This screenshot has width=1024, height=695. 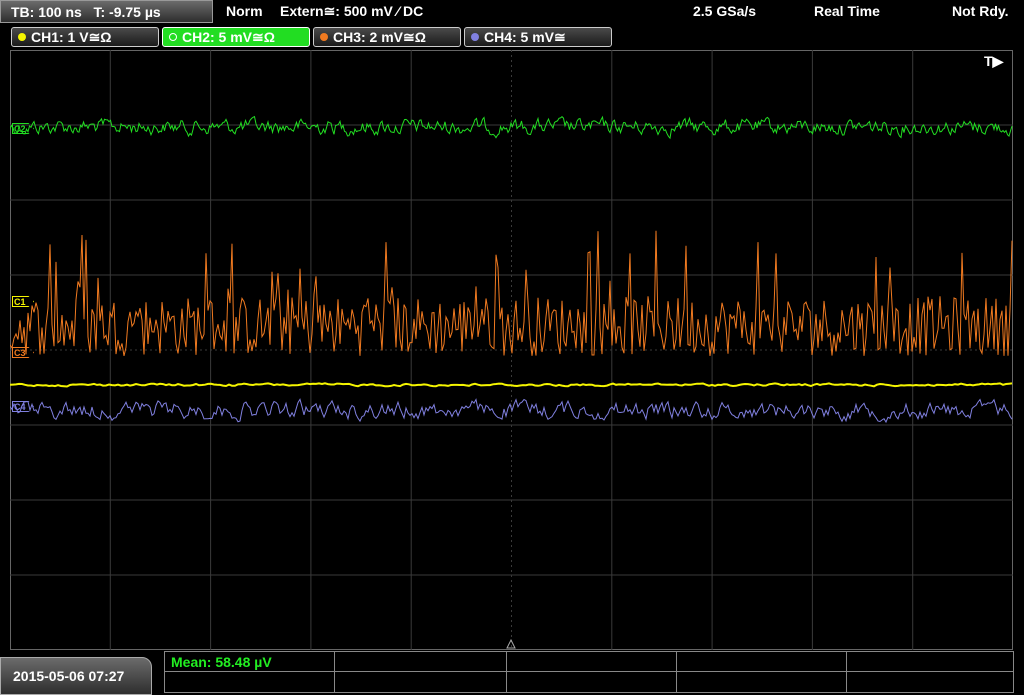 I want to click on tab-ch3: CH3: 2 mV≅Ω, so click(x=387, y=37).